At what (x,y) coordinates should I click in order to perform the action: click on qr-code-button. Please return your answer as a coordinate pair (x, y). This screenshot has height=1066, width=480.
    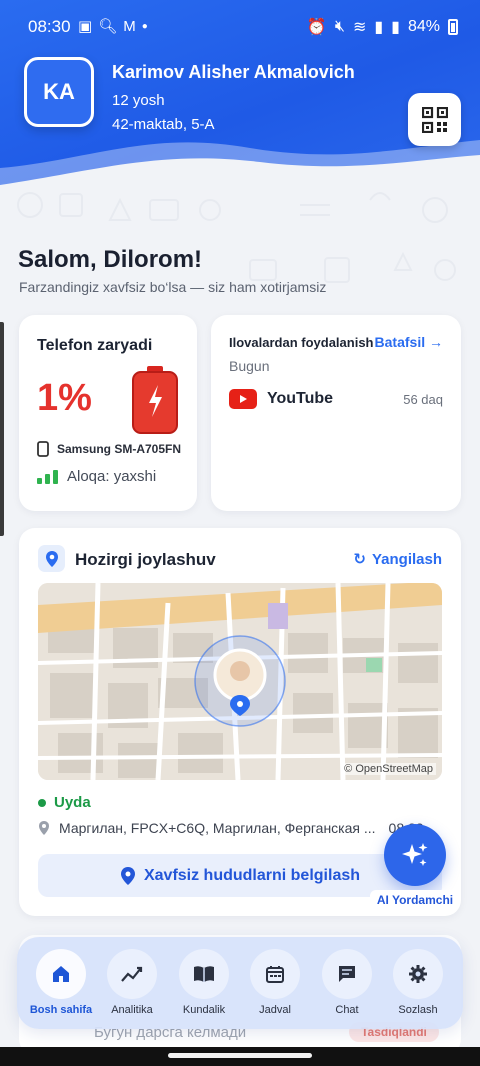
    Looking at the image, I should click on (434, 119).